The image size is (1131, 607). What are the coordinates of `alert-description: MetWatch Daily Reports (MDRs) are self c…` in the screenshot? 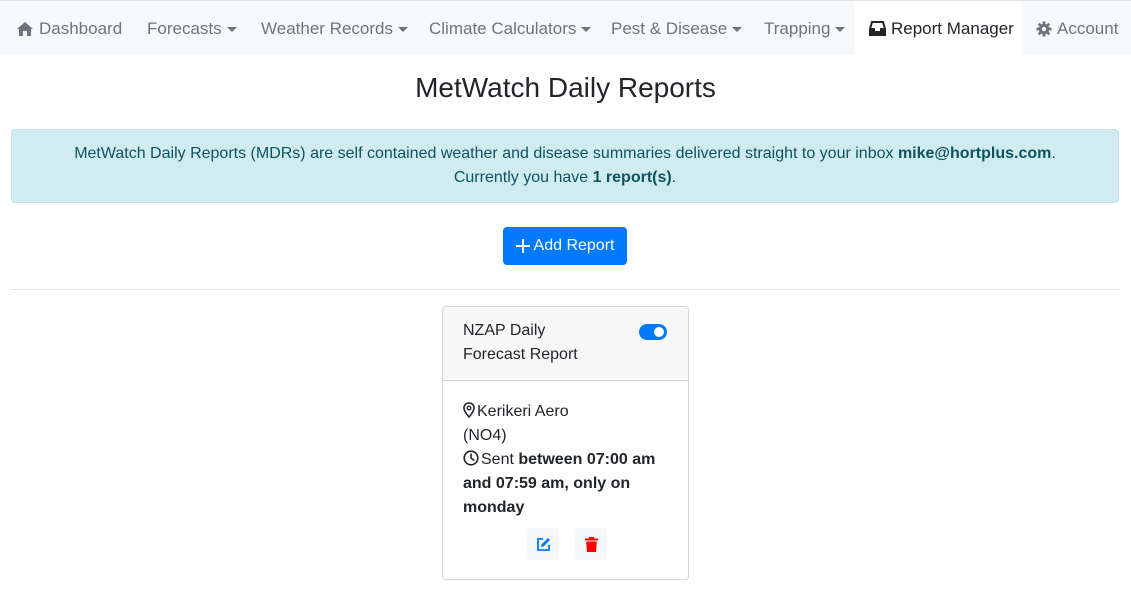 It's located at (565, 154).